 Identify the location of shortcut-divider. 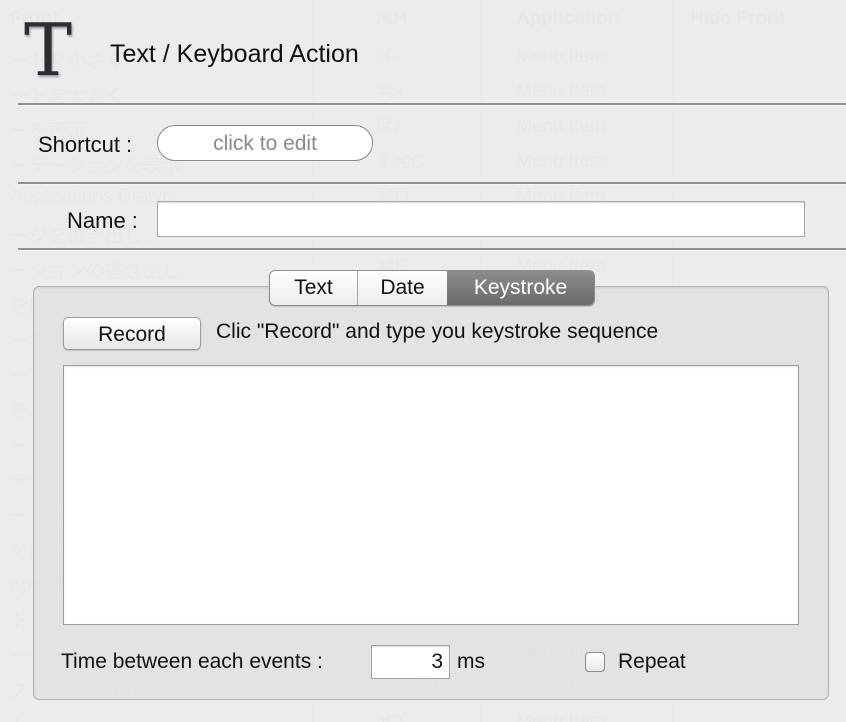
(432, 183).